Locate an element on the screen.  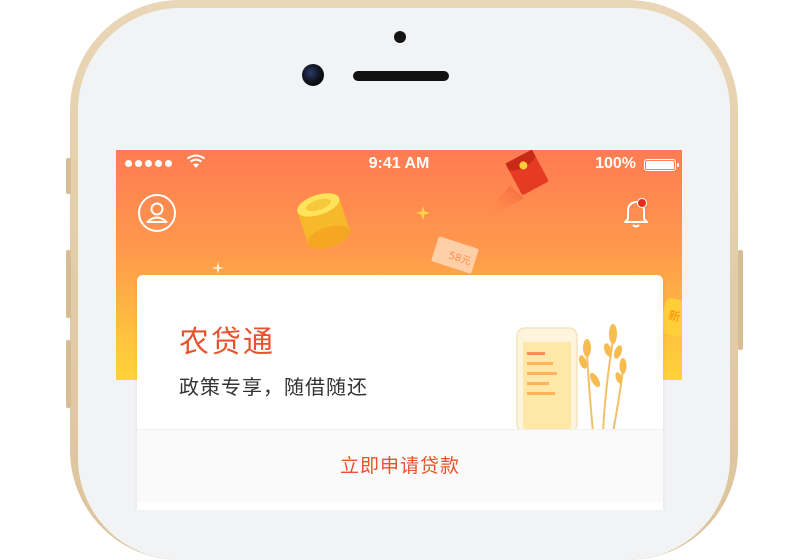
status-bar: 9:41 AM 100% is located at coordinates (399, 164).